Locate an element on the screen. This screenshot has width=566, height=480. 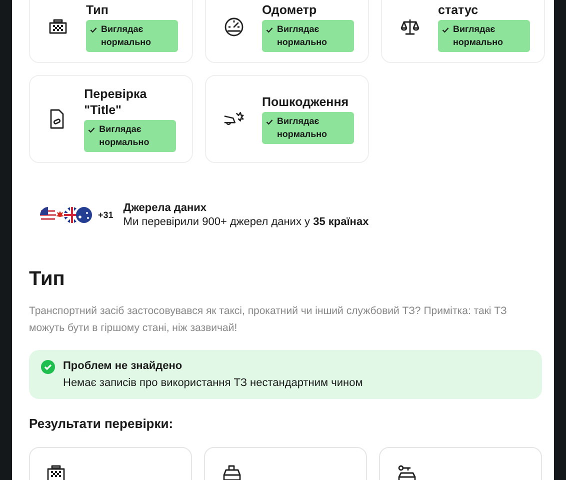
card-title: статус is located at coordinates (459, 10).